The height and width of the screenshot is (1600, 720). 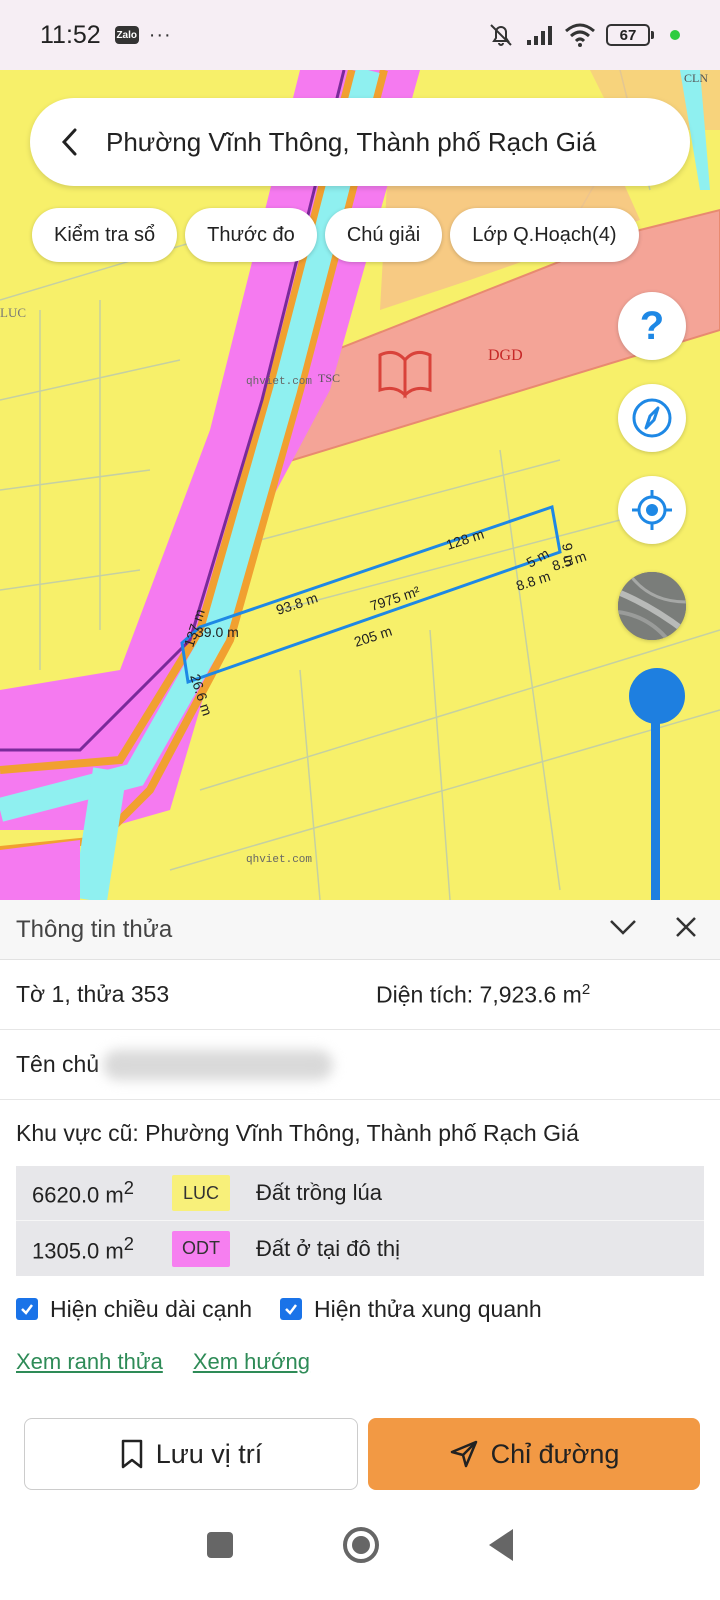 I want to click on land-use-area: 1305.0 m2, so click(x=83, y=1248).